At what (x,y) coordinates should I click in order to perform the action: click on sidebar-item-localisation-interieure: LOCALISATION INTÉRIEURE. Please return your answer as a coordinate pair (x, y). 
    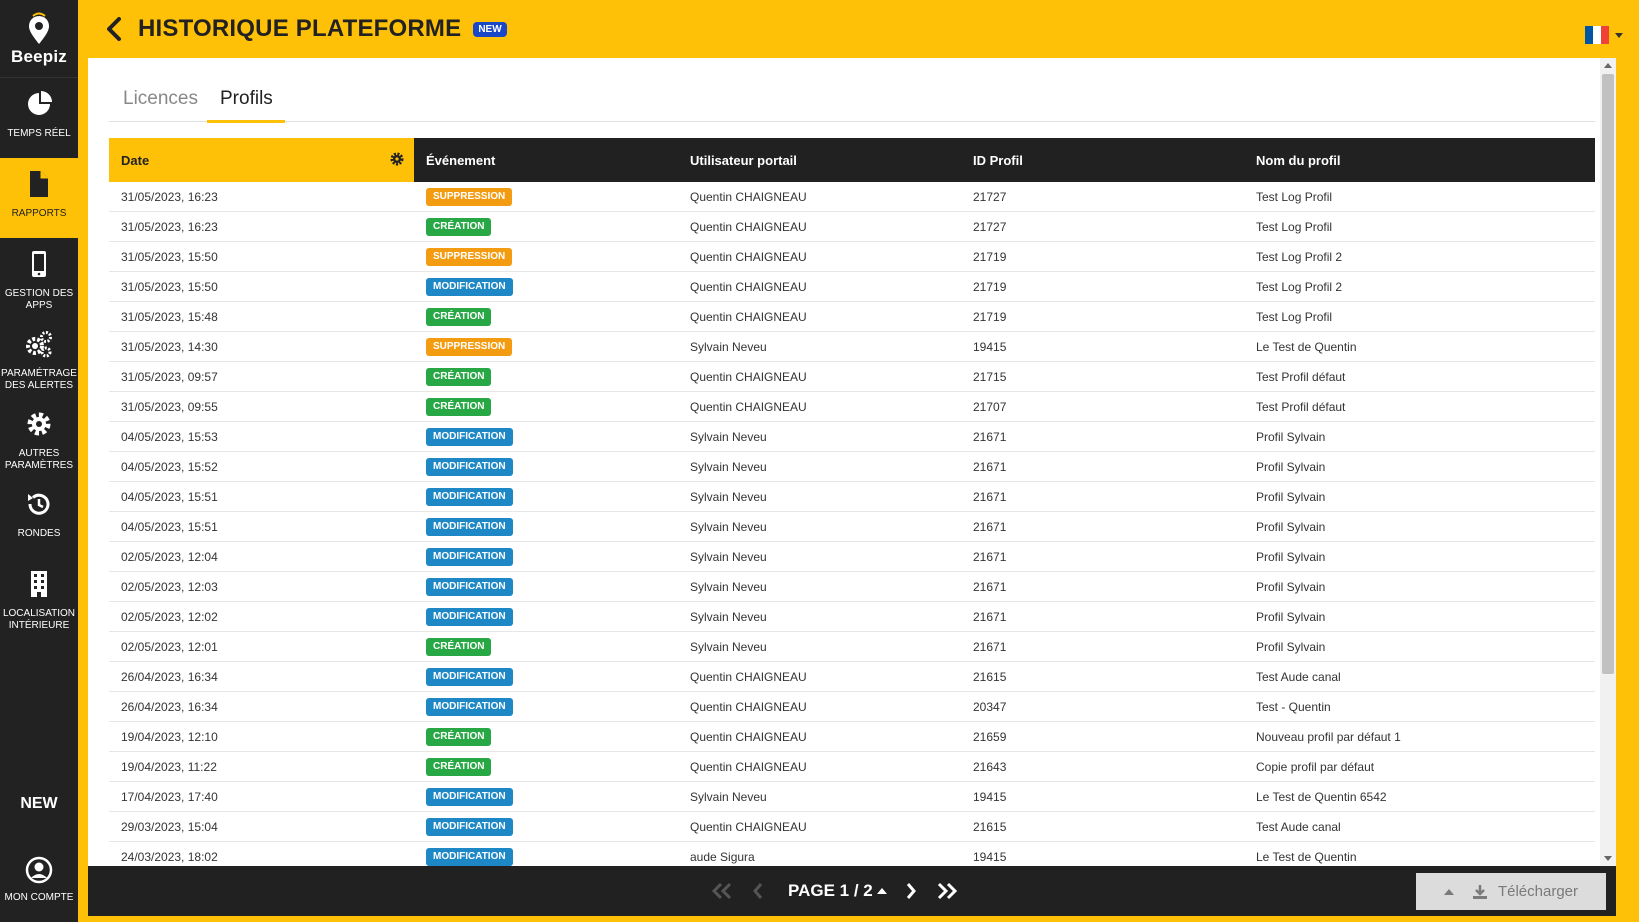
    Looking at the image, I should click on (39, 598).